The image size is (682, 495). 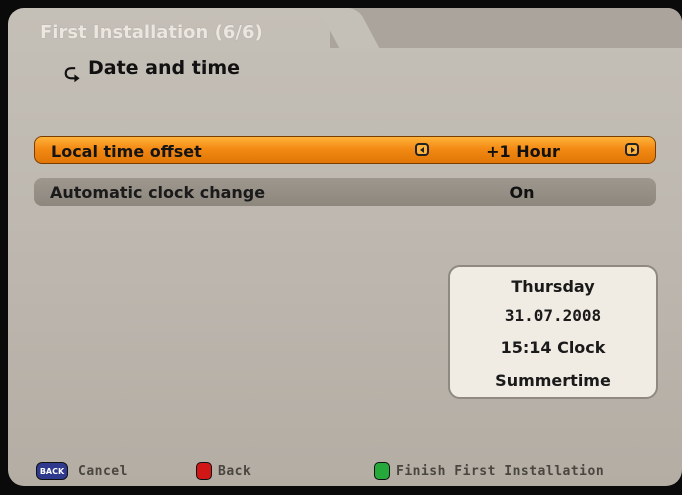 What do you see at coordinates (164, 68) in the screenshot?
I see `section-title: Date and time` at bounding box center [164, 68].